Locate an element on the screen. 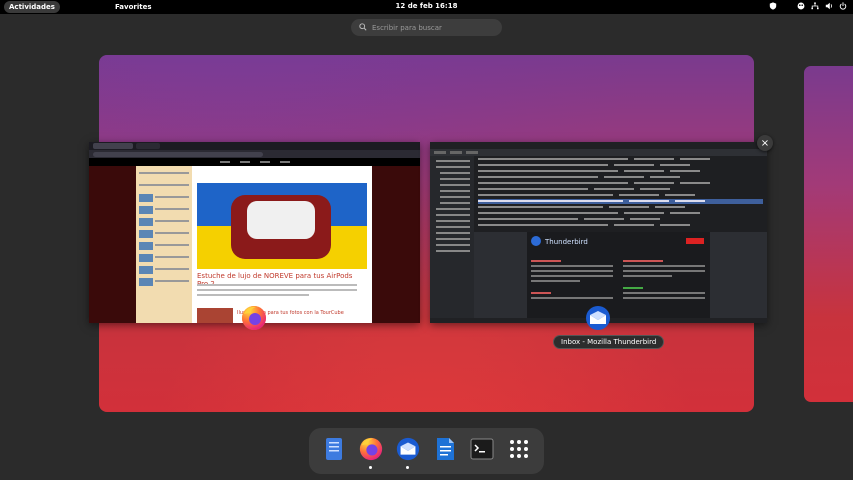 The width and height of the screenshot is (853, 480). message-preview: Thunderbird is located at coordinates (618, 276).